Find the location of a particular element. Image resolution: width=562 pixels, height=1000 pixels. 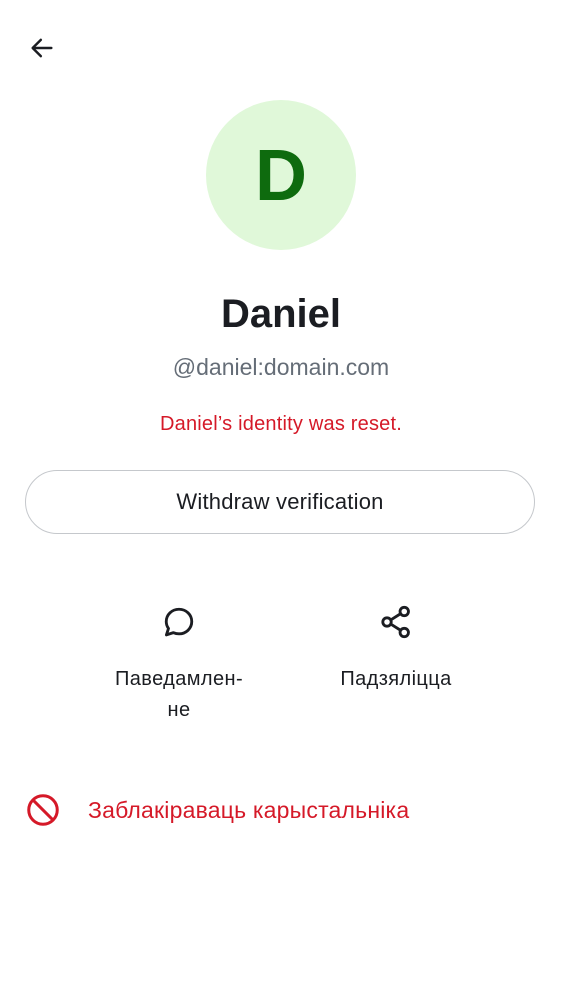

message-action-button: Паведамлен- не is located at coordinates (179, 663).